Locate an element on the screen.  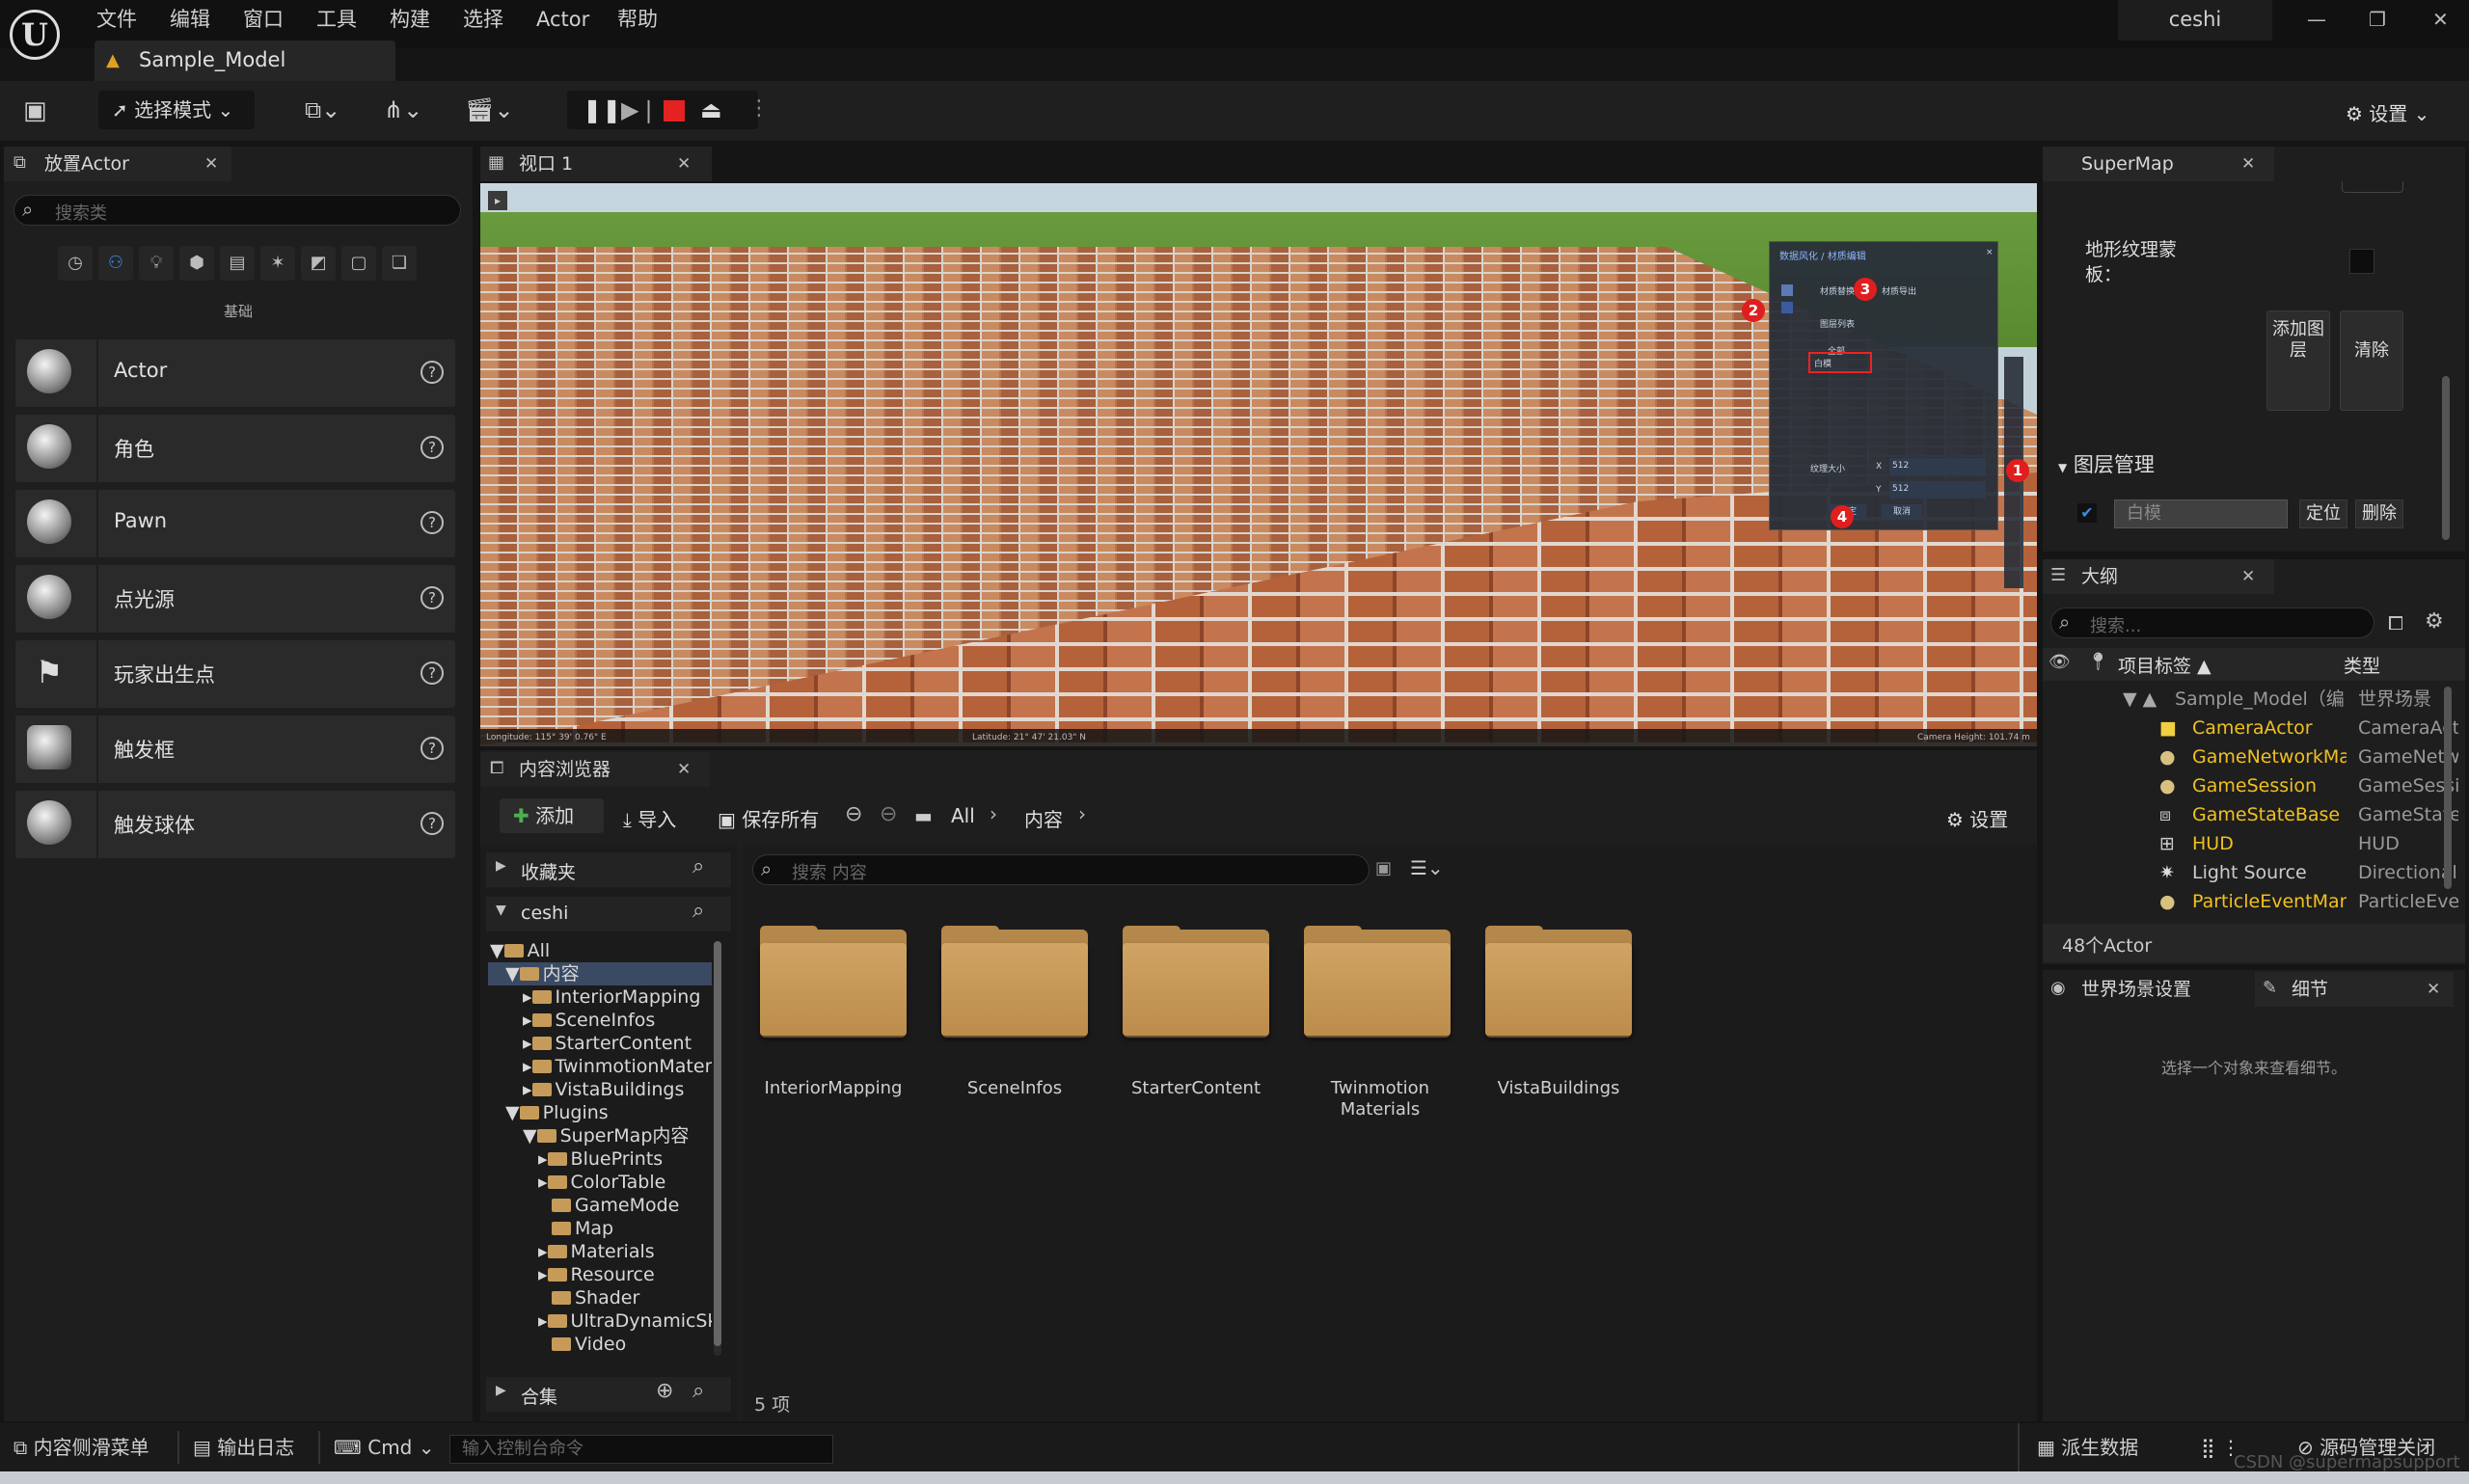
outliner-row: ⊞ HUD HUD is located at coordinates (2253, 843).